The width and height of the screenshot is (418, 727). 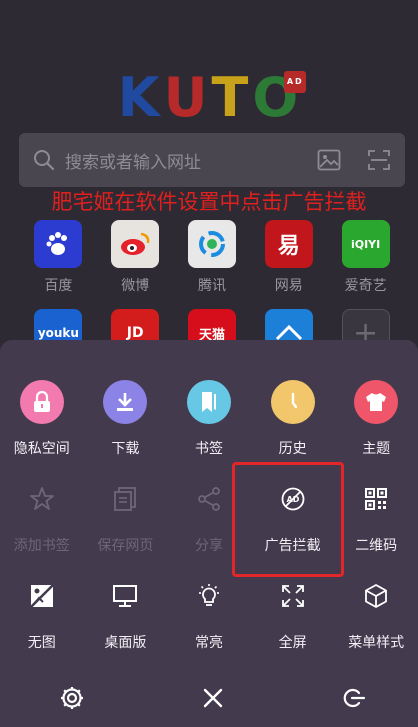 What do you see at coordinates (135, 244) in the screenshot?
I see `weibo-icon` at bounding box center [135, 244].